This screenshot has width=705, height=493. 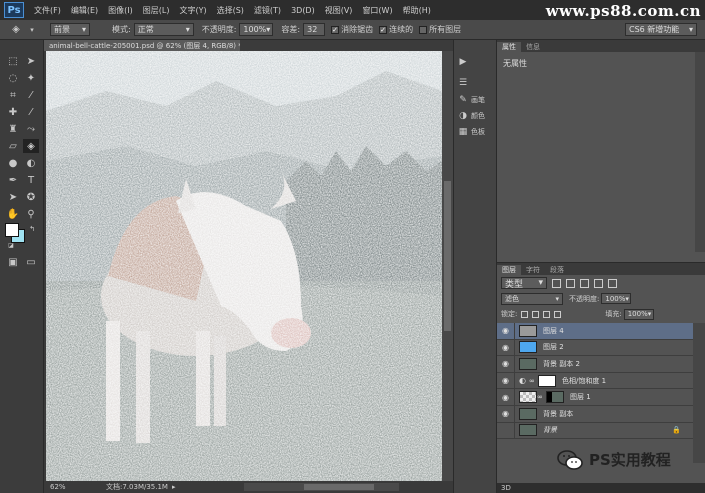 I want to click on path-select-icon: ➤, so click(x=13, y=197).